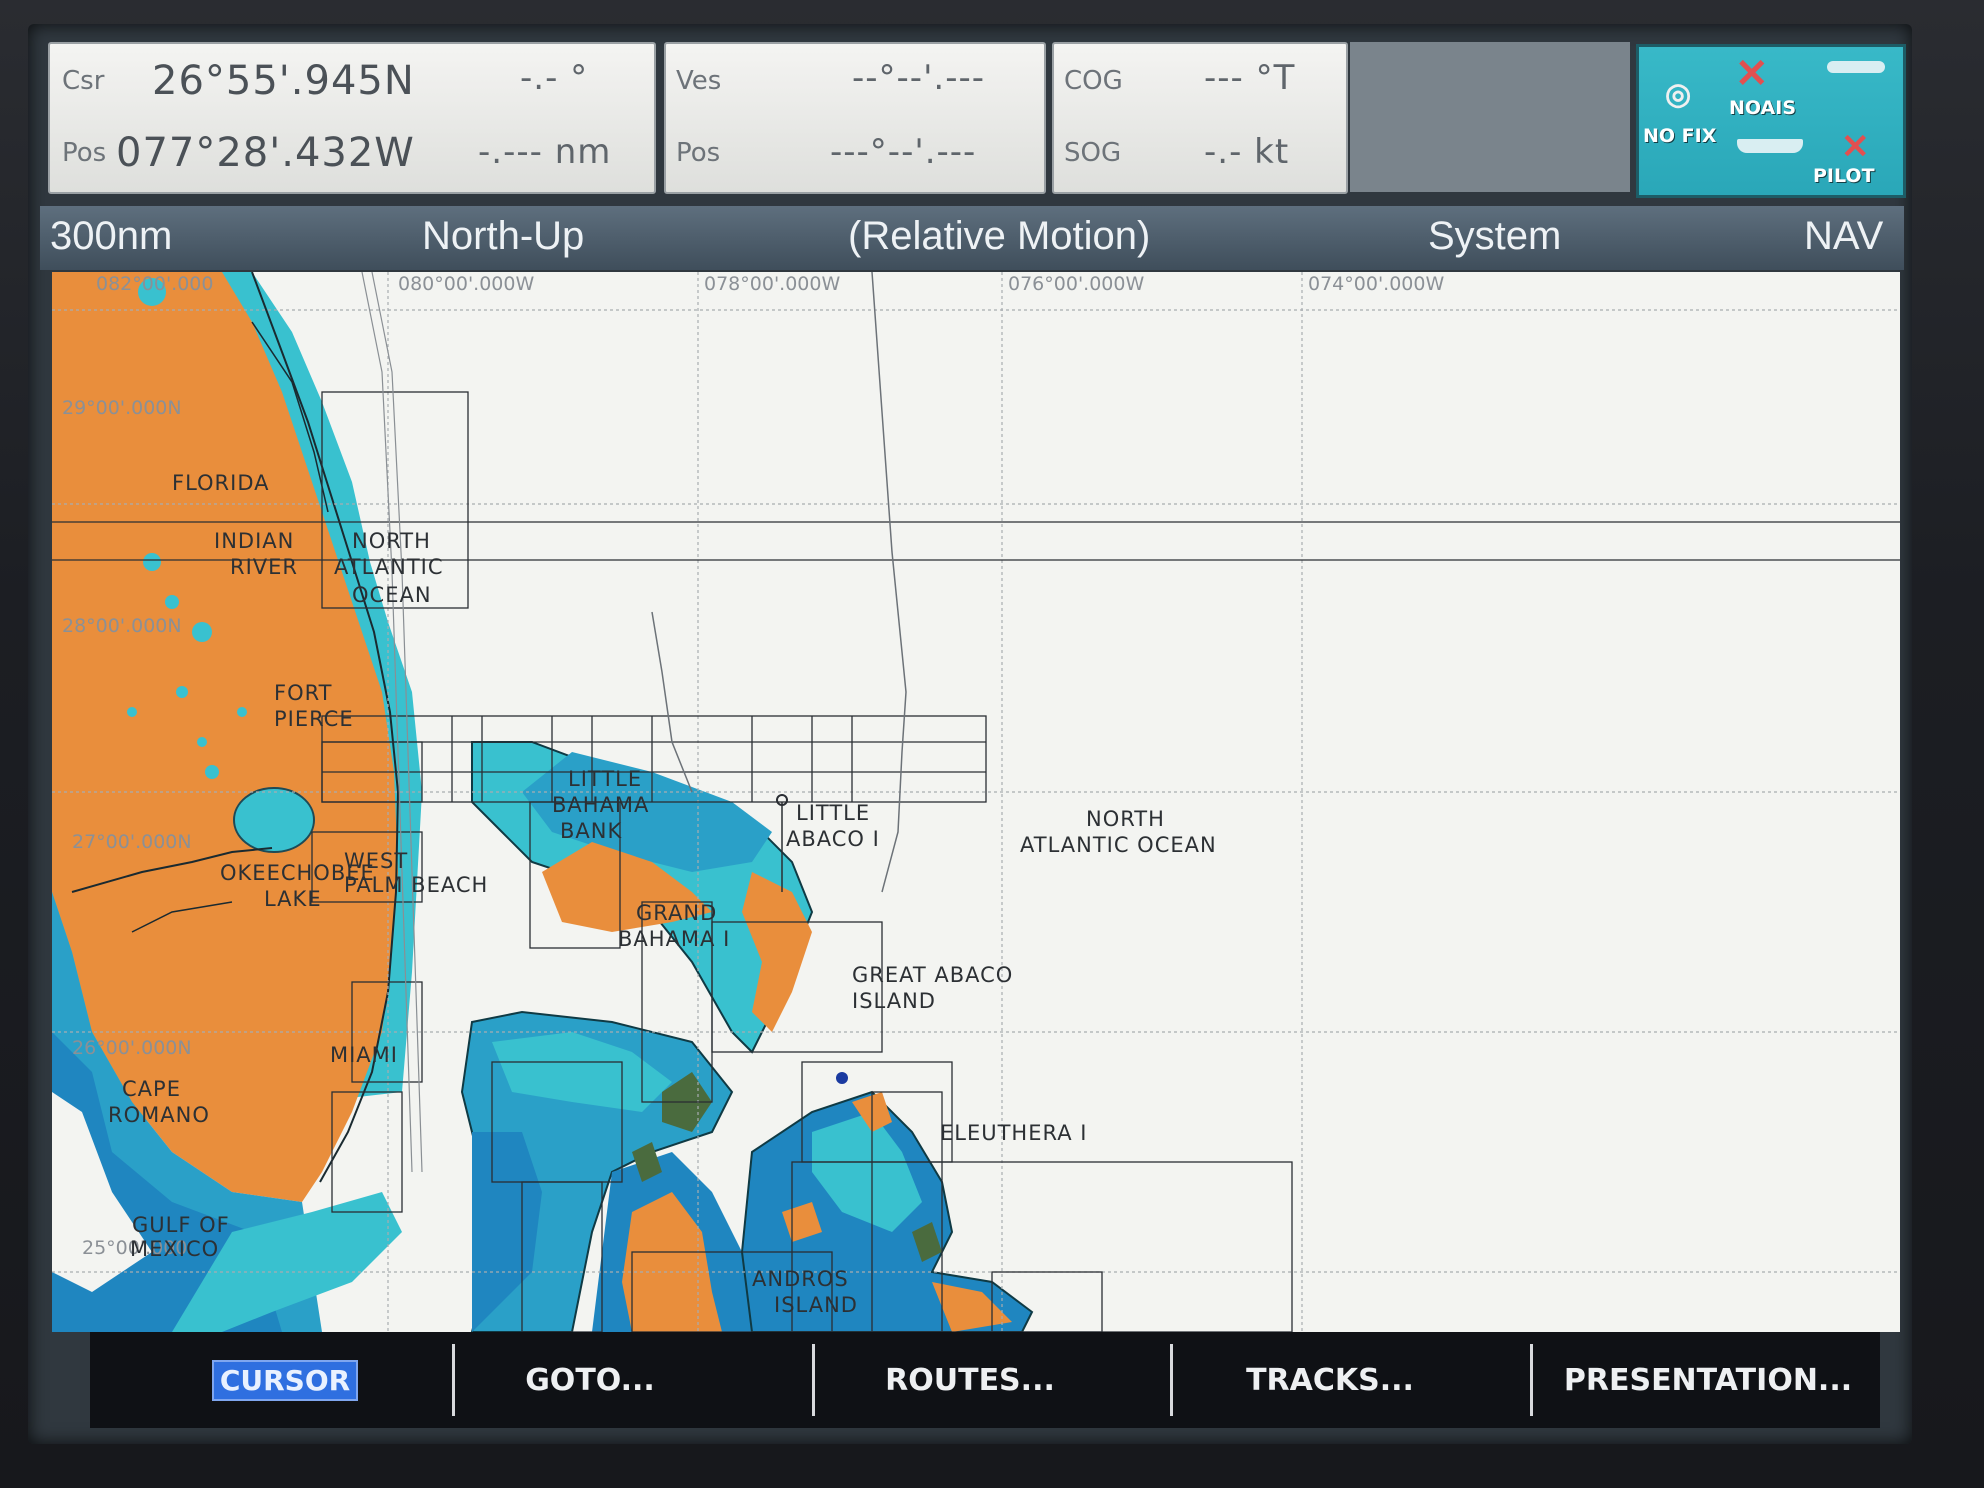  Describe the element at coordinates (932, 975) in the screenshot. I see `label-great-abaco: GREAT ABACO` at that location.